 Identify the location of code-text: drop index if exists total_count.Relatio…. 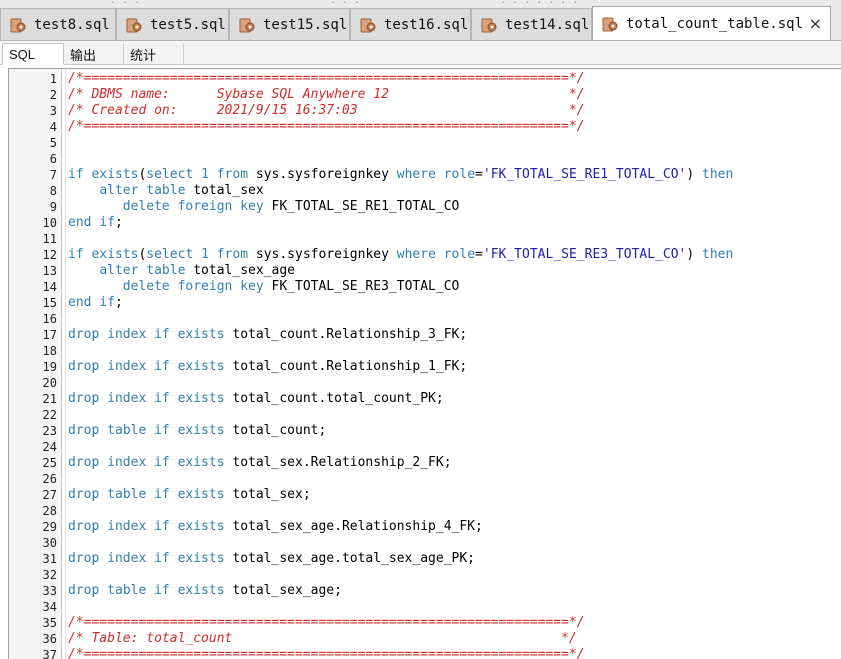
(267, 335).